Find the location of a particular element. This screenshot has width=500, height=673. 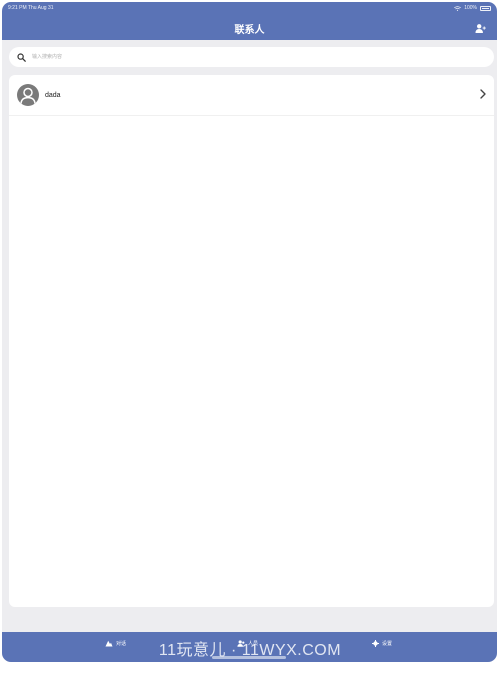

status-time: 9:21 PM Thu Aug 31 is located at coordinates (31, 8).